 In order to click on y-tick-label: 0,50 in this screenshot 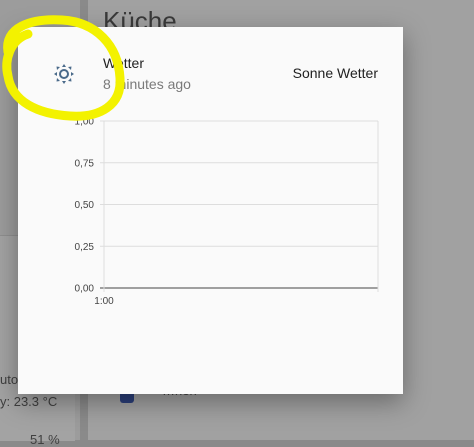, I will do `click(85, 205)`.